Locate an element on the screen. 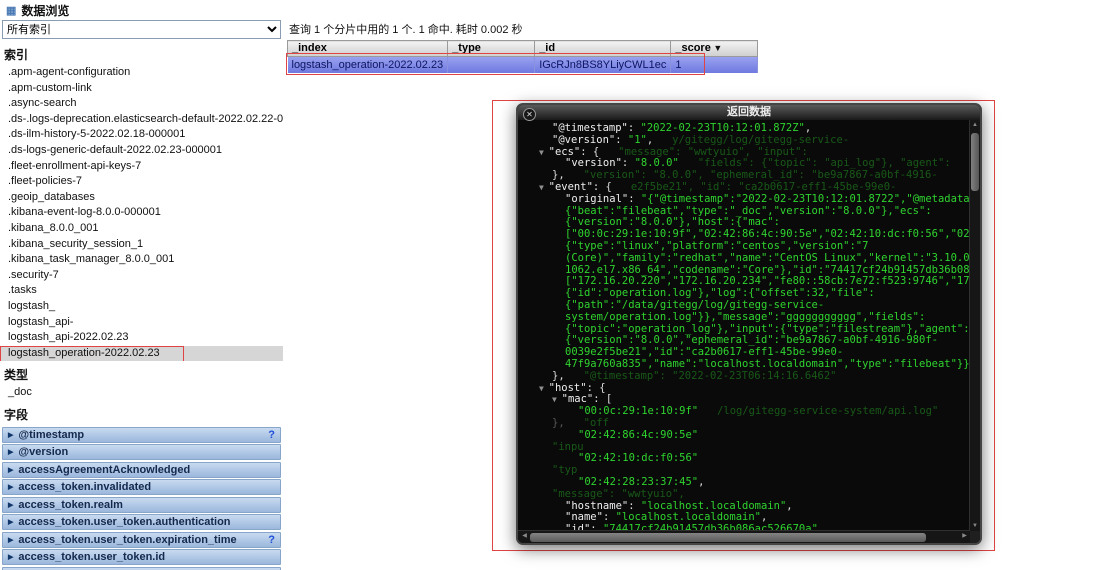 Image resolution: width=1098 pixels, height=570 pixels. field-item: ▶ @timestamp? is located at coordinates (141, 434).